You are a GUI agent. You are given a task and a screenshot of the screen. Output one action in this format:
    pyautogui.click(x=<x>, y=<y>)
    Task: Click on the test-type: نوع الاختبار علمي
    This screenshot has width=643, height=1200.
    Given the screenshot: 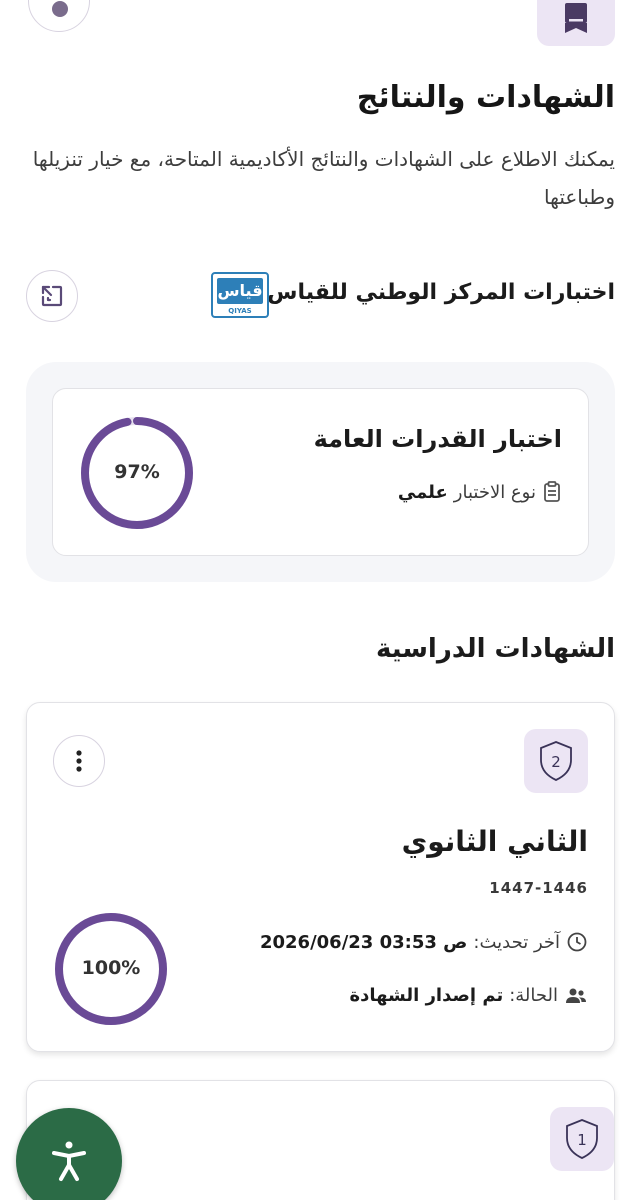 What is the action you would take?
    pyautogui.click(x=480, y=492)
    